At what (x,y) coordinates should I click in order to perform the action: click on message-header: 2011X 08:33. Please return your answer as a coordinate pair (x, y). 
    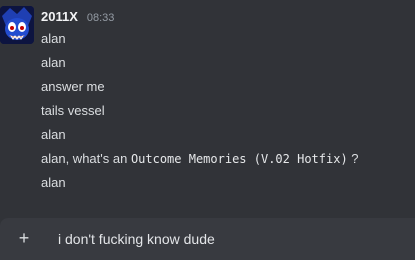
    Looking at the image, I should click on (77, 17).